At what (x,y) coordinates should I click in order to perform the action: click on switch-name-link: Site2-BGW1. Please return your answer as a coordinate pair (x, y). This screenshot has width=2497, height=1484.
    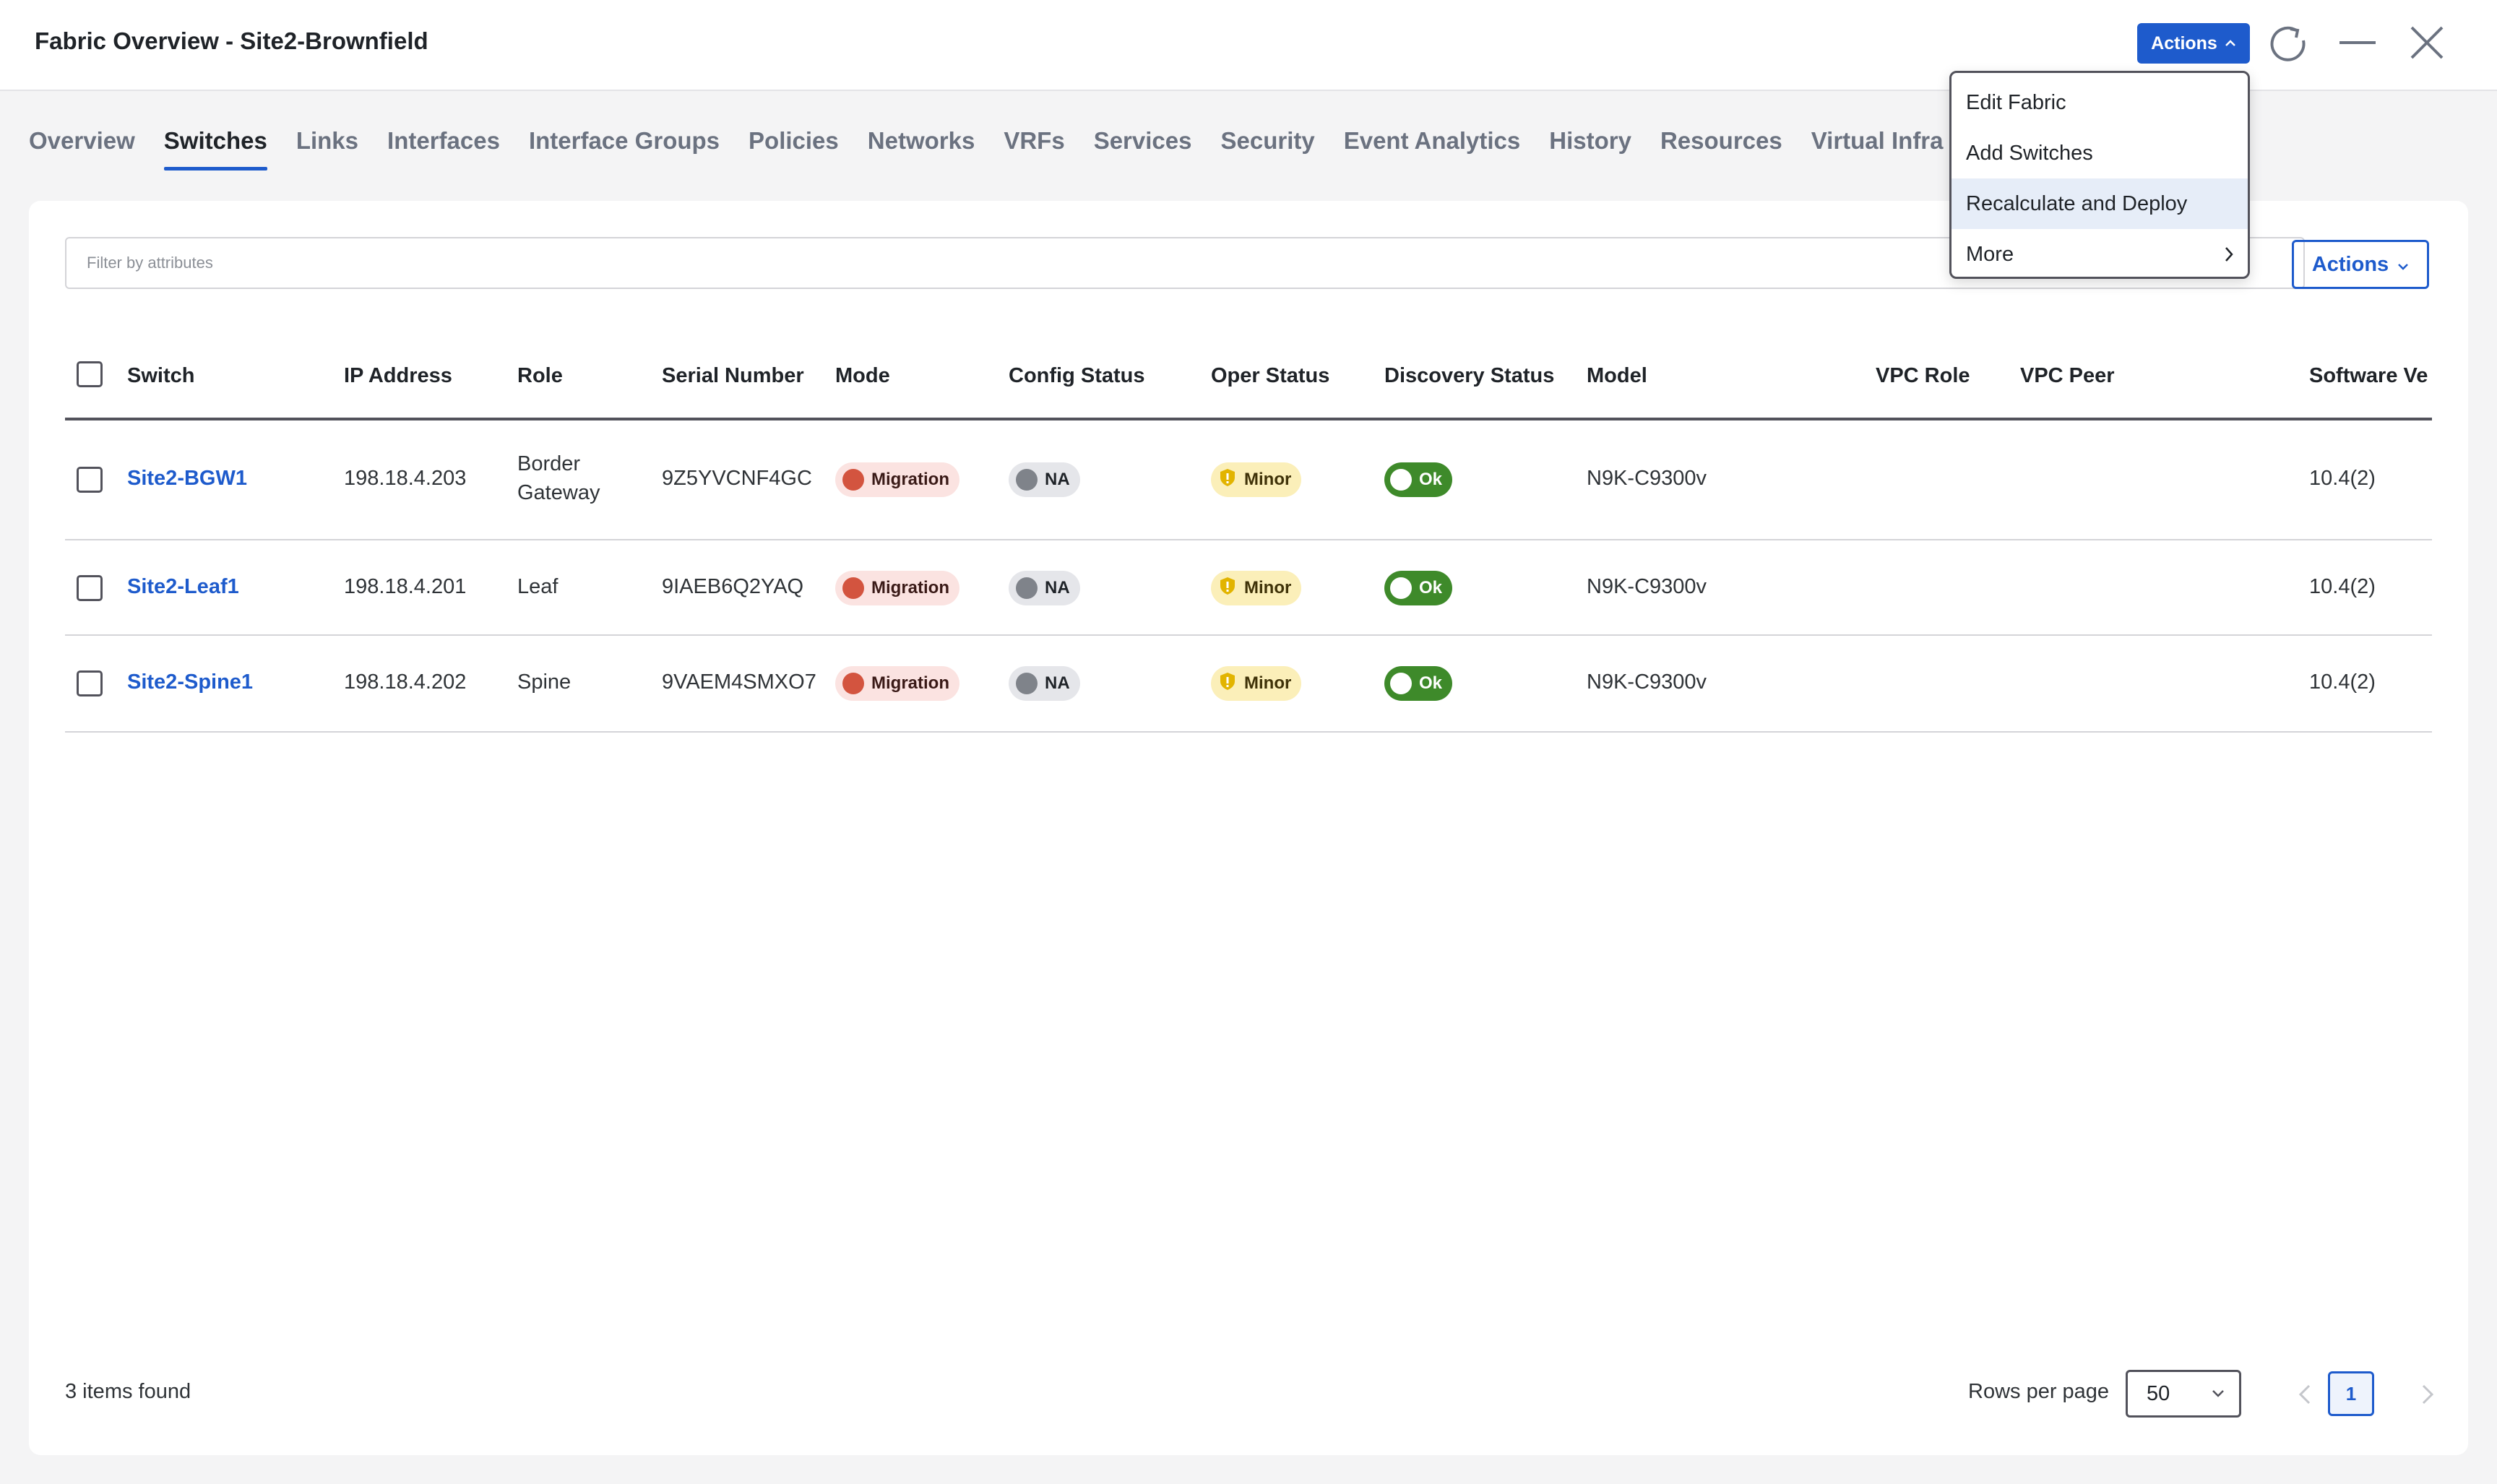
    Looking at the image, I should click on (187, 479).